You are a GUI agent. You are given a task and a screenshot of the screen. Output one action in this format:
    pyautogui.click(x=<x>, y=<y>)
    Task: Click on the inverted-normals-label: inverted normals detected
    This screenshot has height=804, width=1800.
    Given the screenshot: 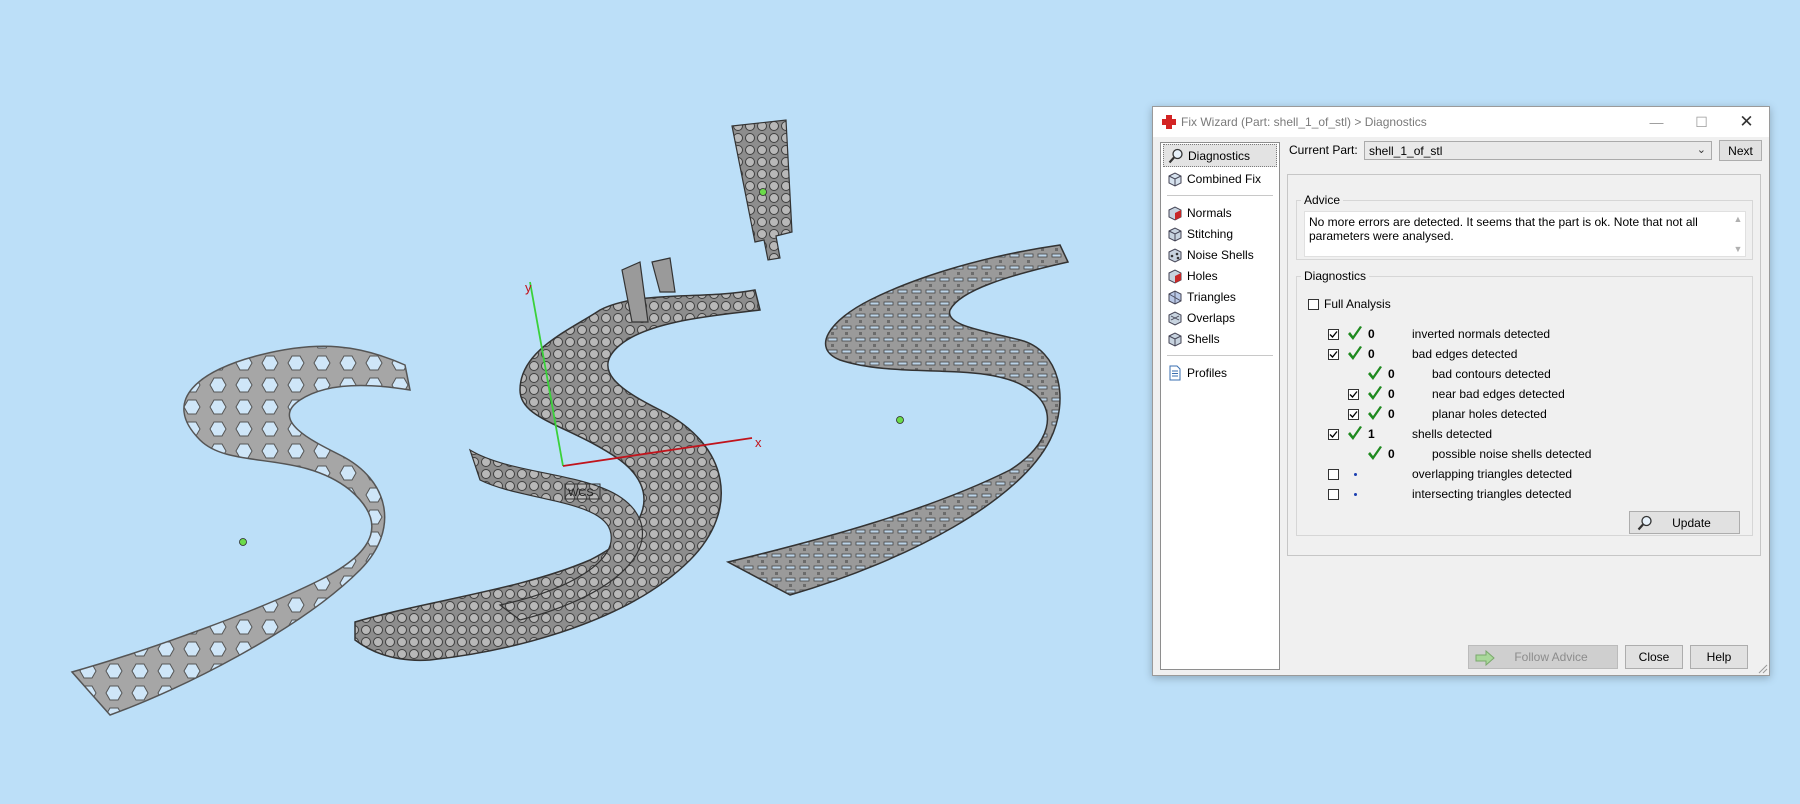 What is the action you would take?
    pyautogui.click(x=1481, y=334)
    